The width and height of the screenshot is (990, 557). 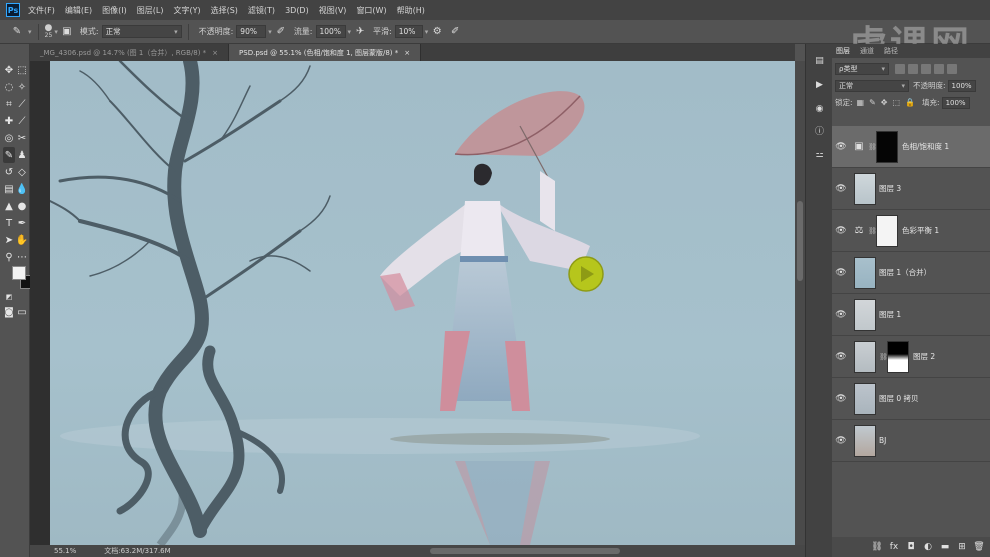 What do you see at coordinates (9, 312) in the screenshot?
I see `quick-mask-icon: ◙` at bounding box center [9, 312].